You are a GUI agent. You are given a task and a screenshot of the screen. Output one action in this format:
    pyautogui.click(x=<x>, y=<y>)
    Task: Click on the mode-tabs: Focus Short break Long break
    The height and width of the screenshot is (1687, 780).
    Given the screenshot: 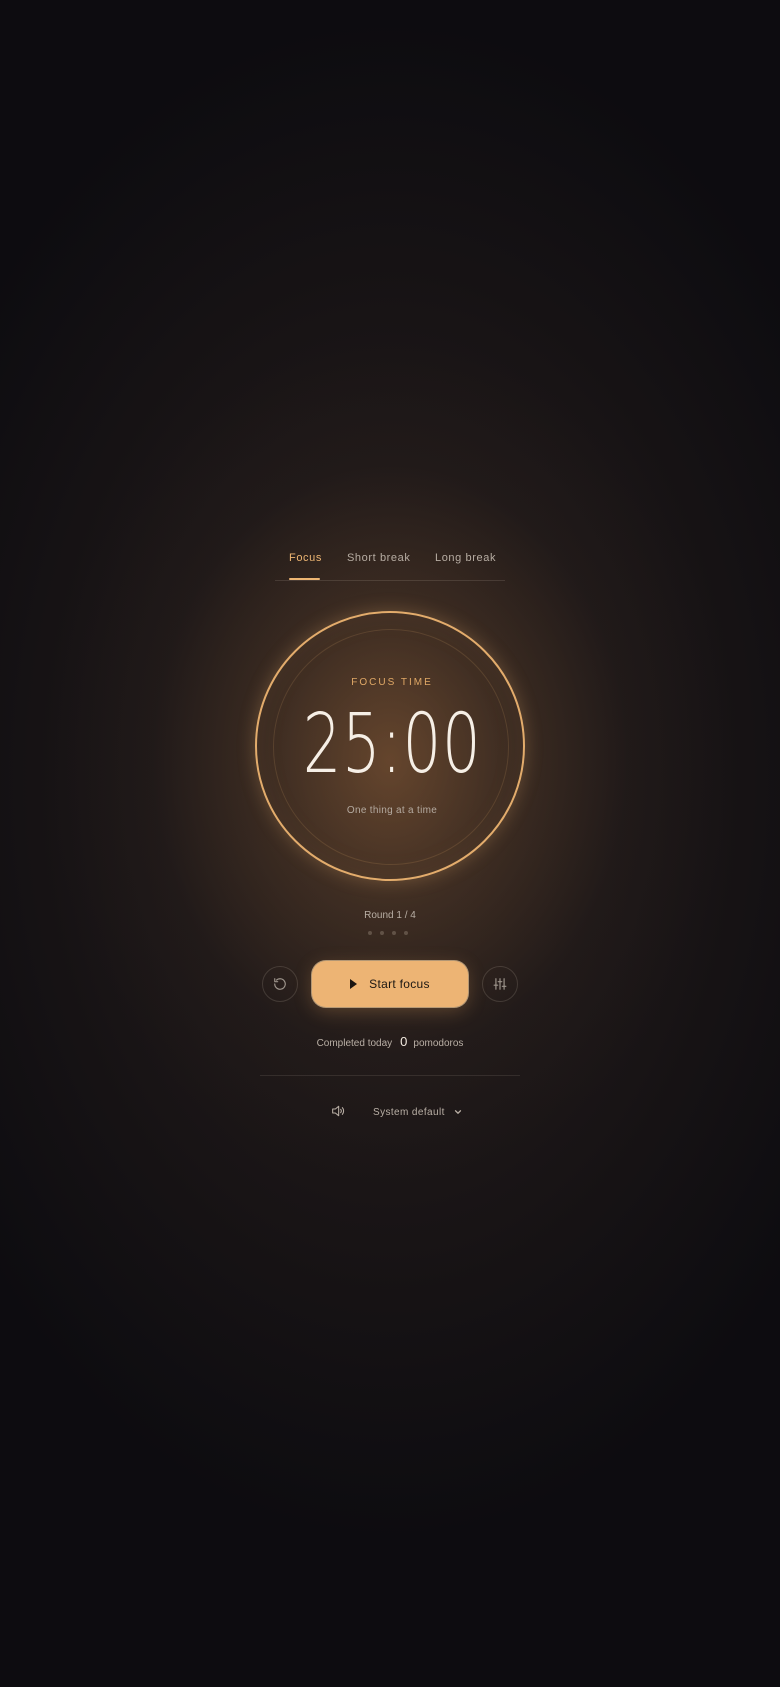 What is the action you would take?
    pyautogui.click(x=390, y=560)
    